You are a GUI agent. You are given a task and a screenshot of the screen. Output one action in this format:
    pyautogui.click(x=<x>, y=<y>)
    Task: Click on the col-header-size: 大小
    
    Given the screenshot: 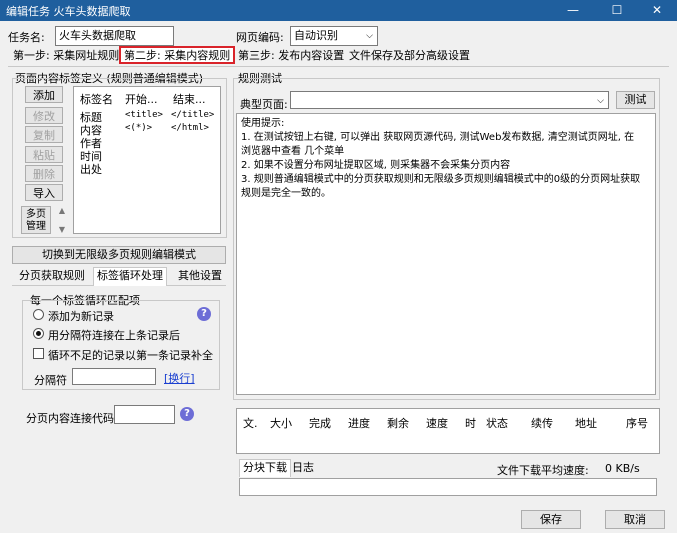 What is the action you would take?
    pyautogui.click(x=281, y=423)
    